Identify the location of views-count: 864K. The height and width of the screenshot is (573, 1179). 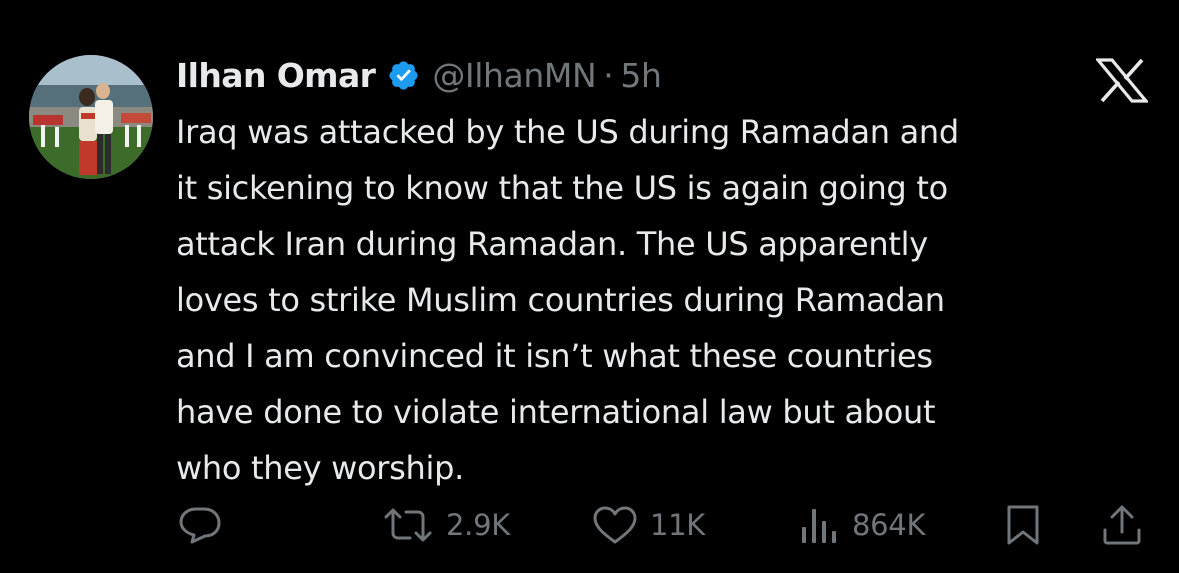
(889, 525).